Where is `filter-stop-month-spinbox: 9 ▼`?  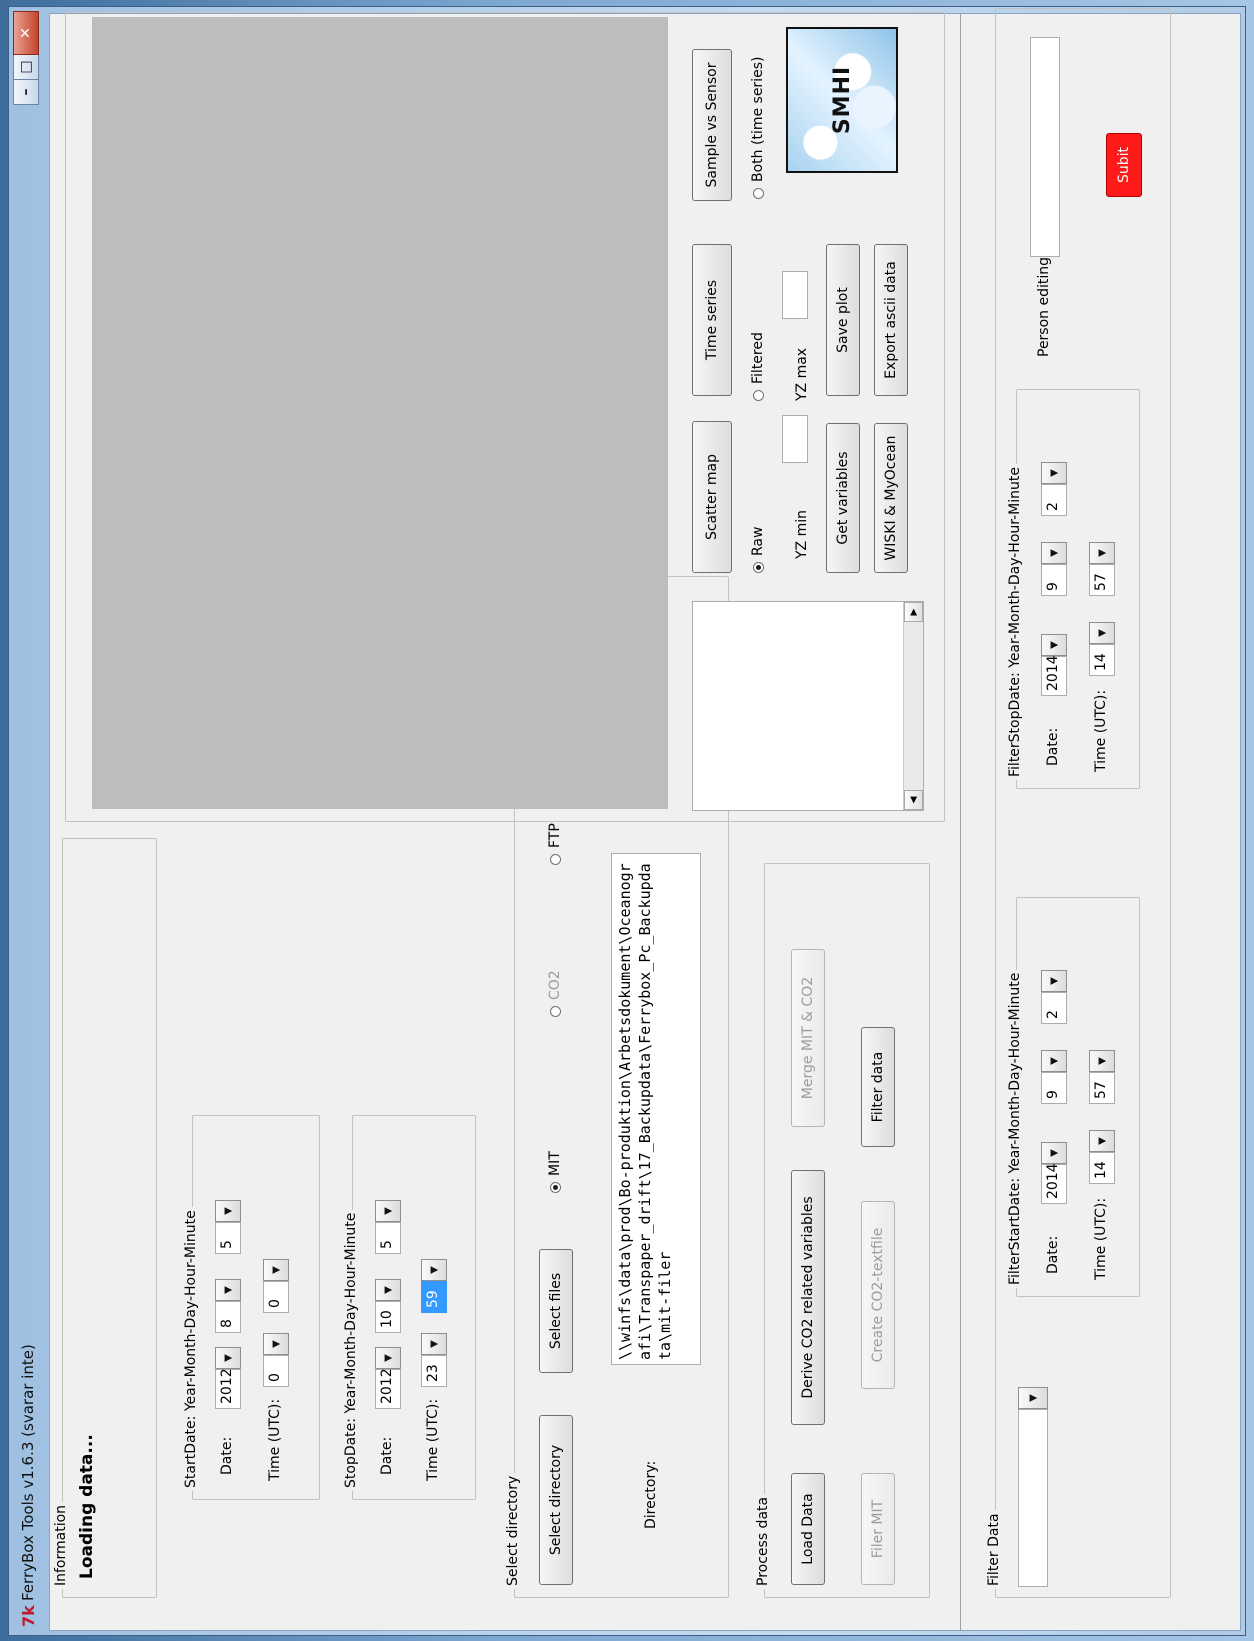
filter-stop-month-spinbox: 9 ▼ is located at coordinates (1054, 569).